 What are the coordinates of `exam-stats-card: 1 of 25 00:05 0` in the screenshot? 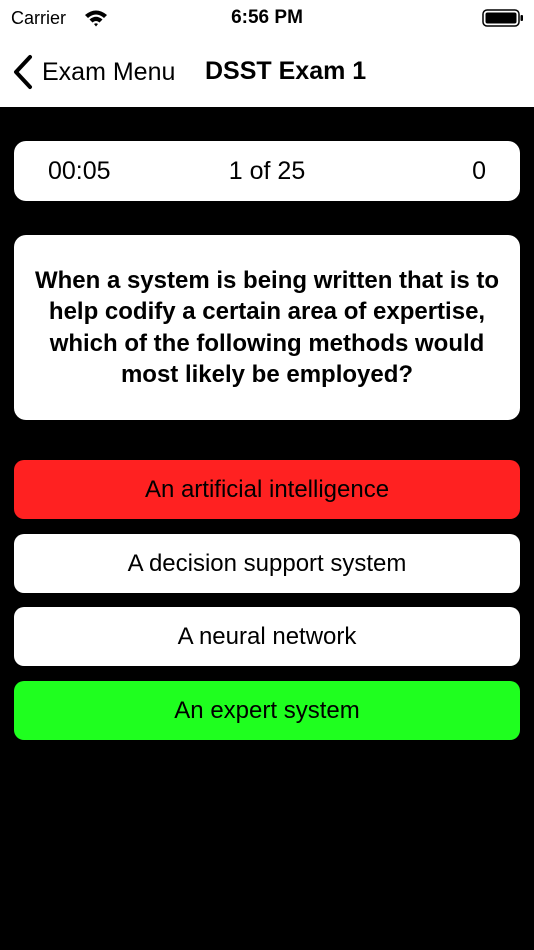 It's located at (267, 171).